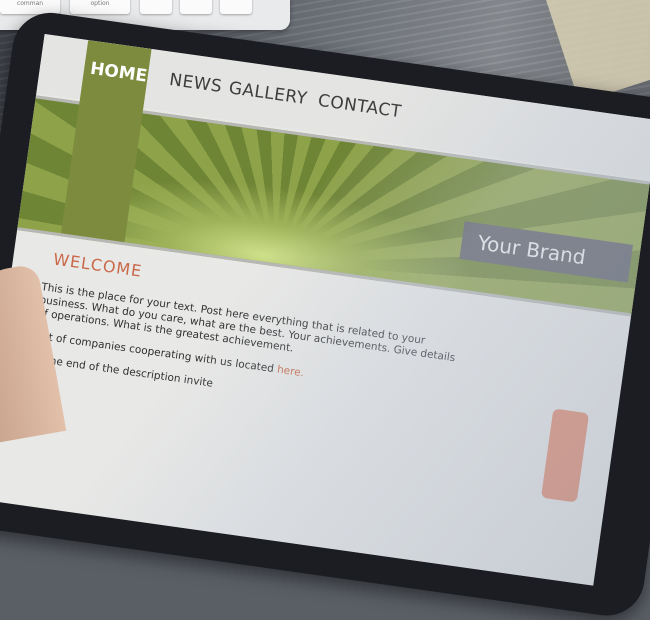  Describe the element at coordinates (98, 265) in the screenshot. I see `welcome-heading: WELCOME` at that location.